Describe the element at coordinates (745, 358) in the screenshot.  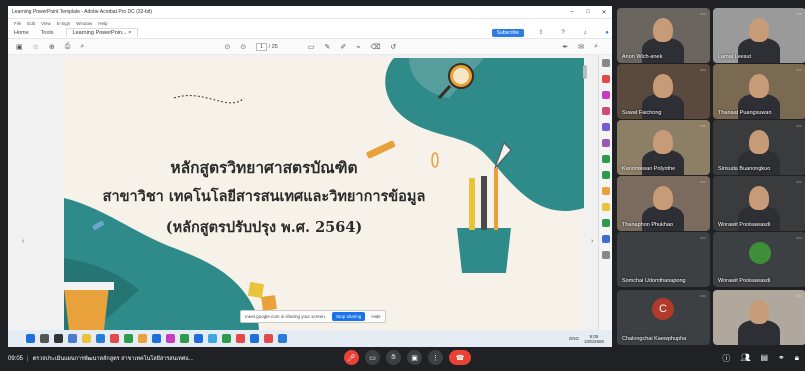
I see `people-icon: 👥︎` at that location.